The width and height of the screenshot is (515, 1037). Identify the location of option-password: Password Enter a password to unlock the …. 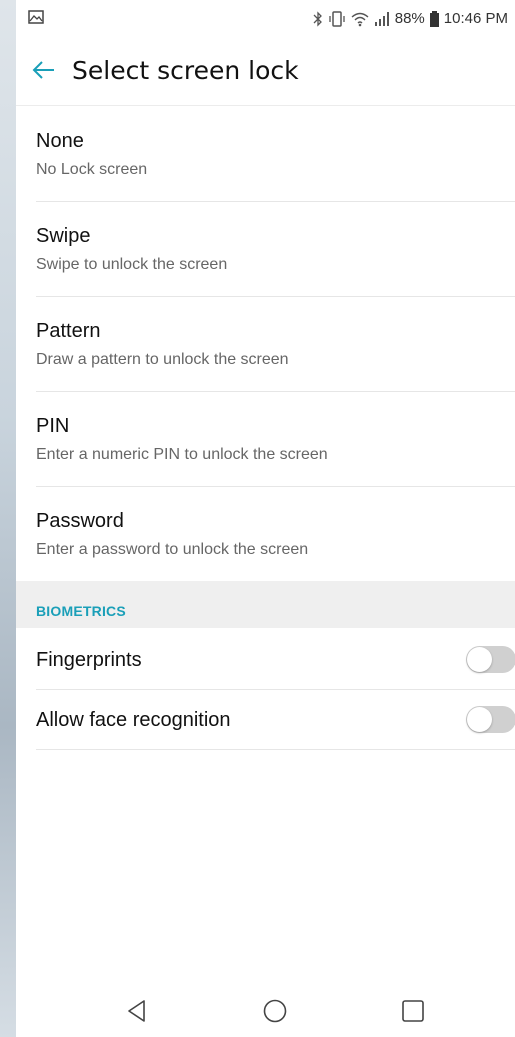
(275, 533).